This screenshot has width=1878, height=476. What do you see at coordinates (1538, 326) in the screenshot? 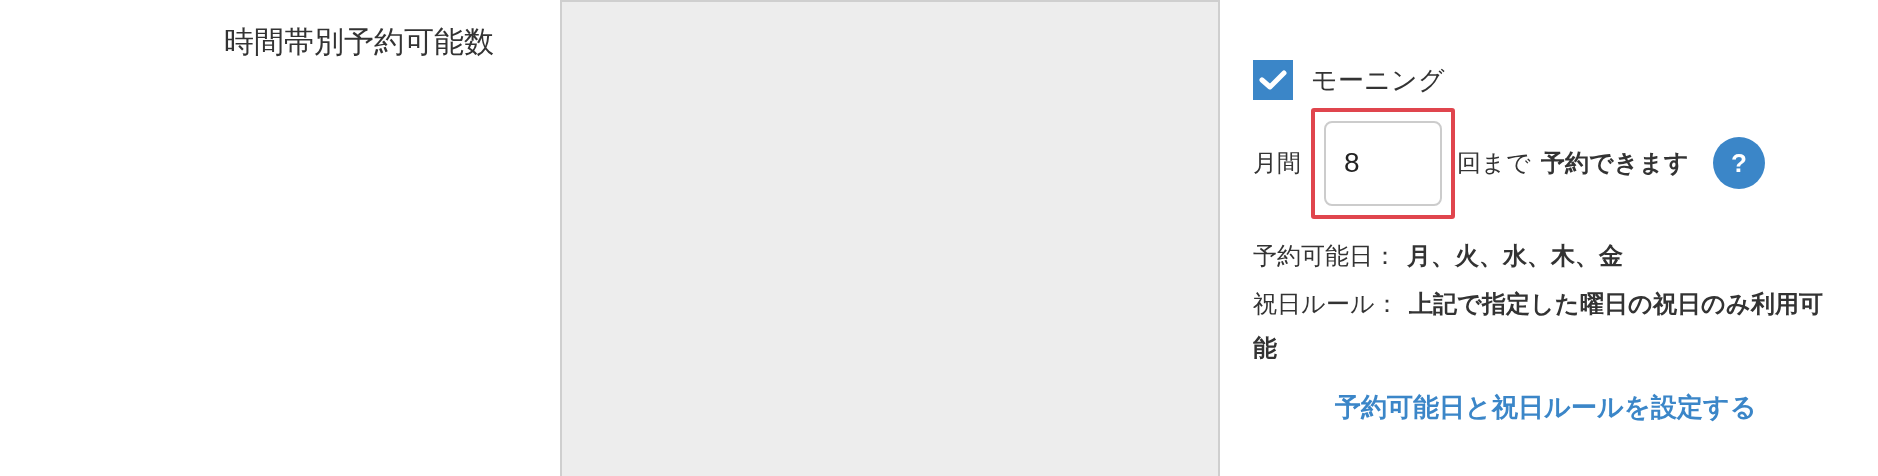
I see `detail-line: 祝日ルール： 上記で指定した曜日の祝日のみ利用可能` at bounding box center [1538, 326].